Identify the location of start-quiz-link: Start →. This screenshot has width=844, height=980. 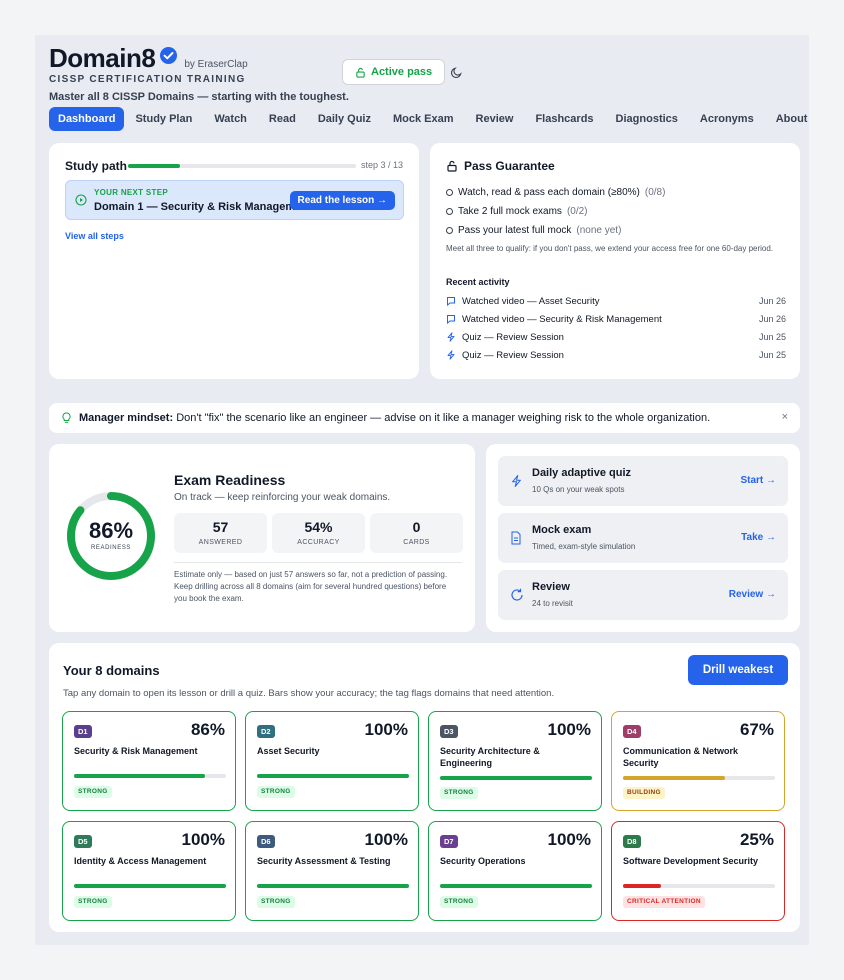
(758, 480).